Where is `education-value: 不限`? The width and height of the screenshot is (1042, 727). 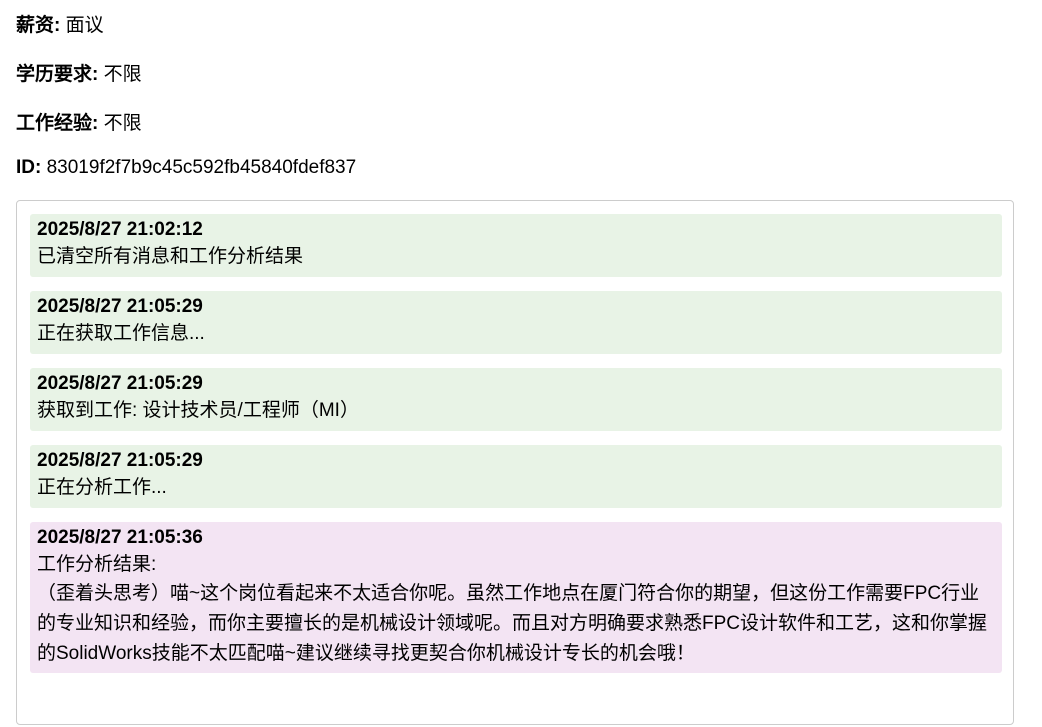
education-value: 不限 is located at coordinates (122, 74).